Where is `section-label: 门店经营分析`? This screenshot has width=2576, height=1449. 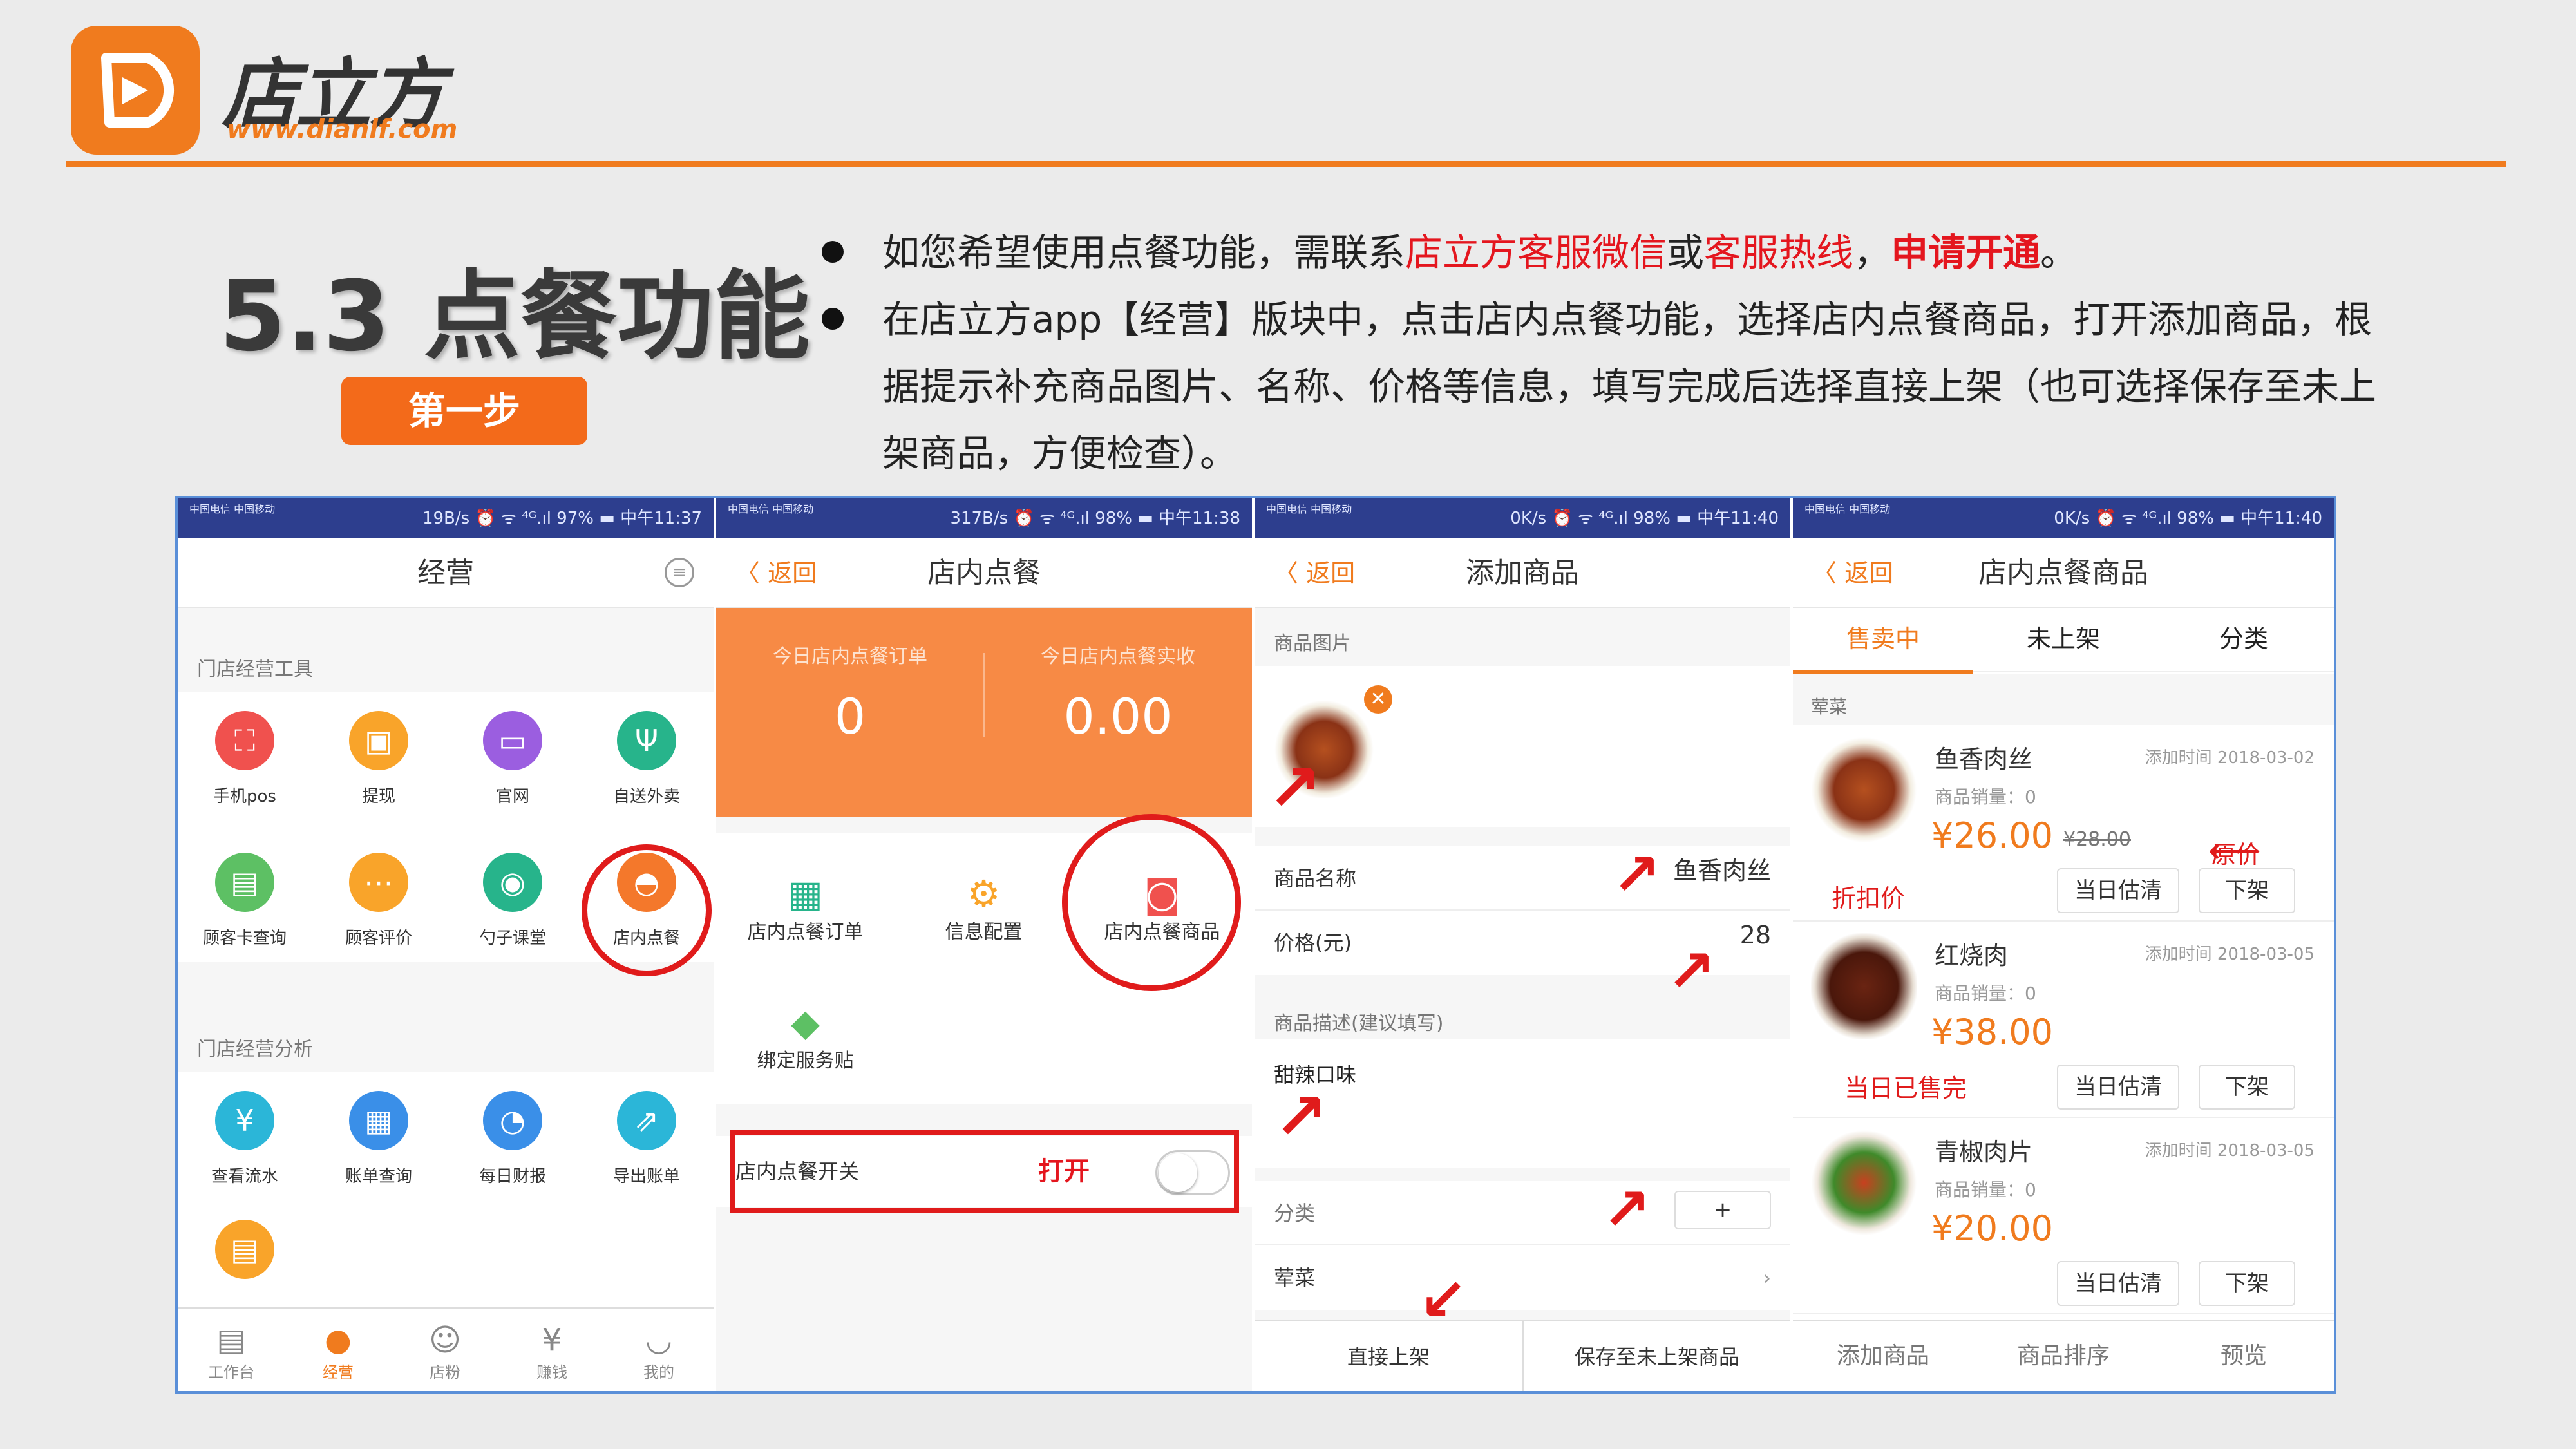 section-label: 门店经营分析 is located at coordinates (255, 1049).